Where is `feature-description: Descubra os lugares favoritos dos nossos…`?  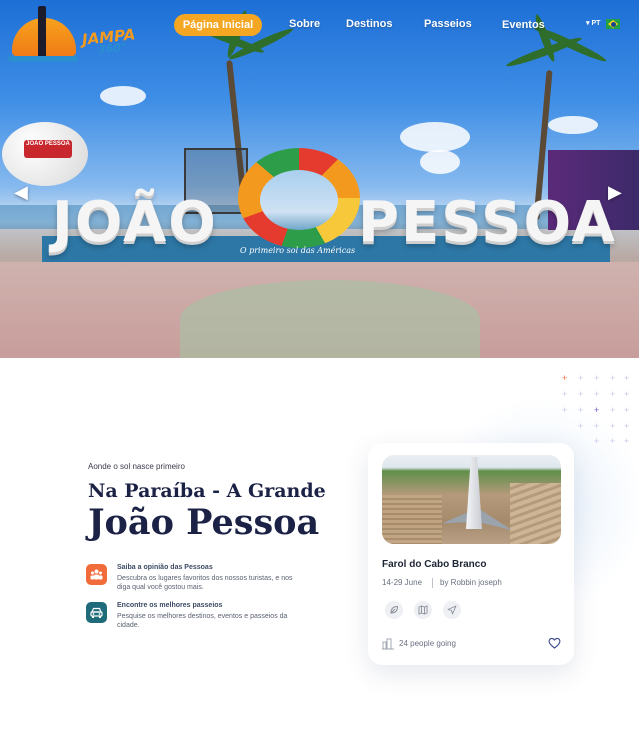 feature-description: Descubra os lugares favoritos dos nossos… is located at coordinates (205, 583).